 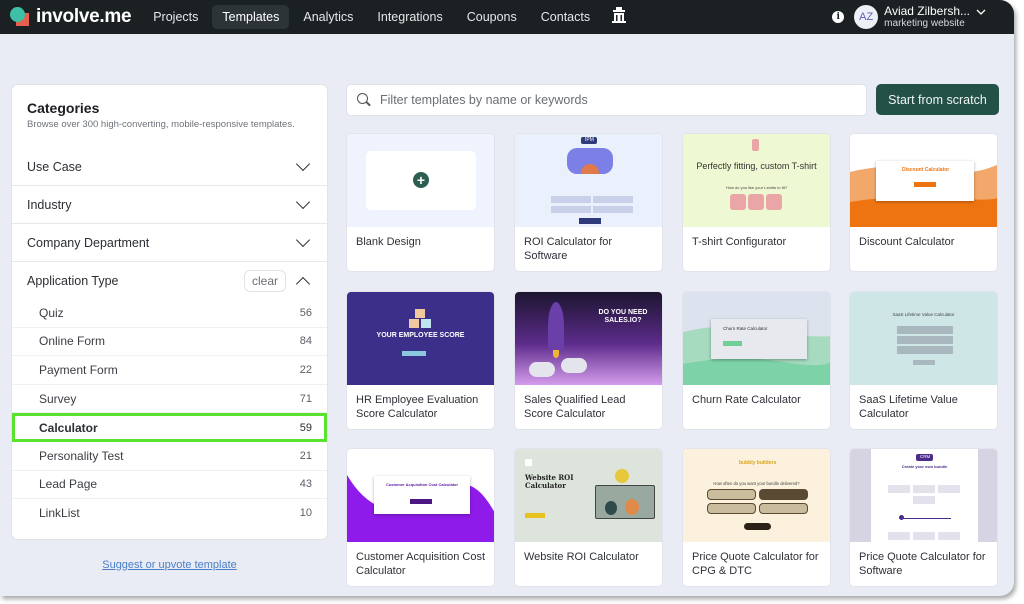 What do you see at coordinates (169, 513) in the screenshot?
I see `app-type-linklist: LinkList 10` at bounding box center [169, 513].